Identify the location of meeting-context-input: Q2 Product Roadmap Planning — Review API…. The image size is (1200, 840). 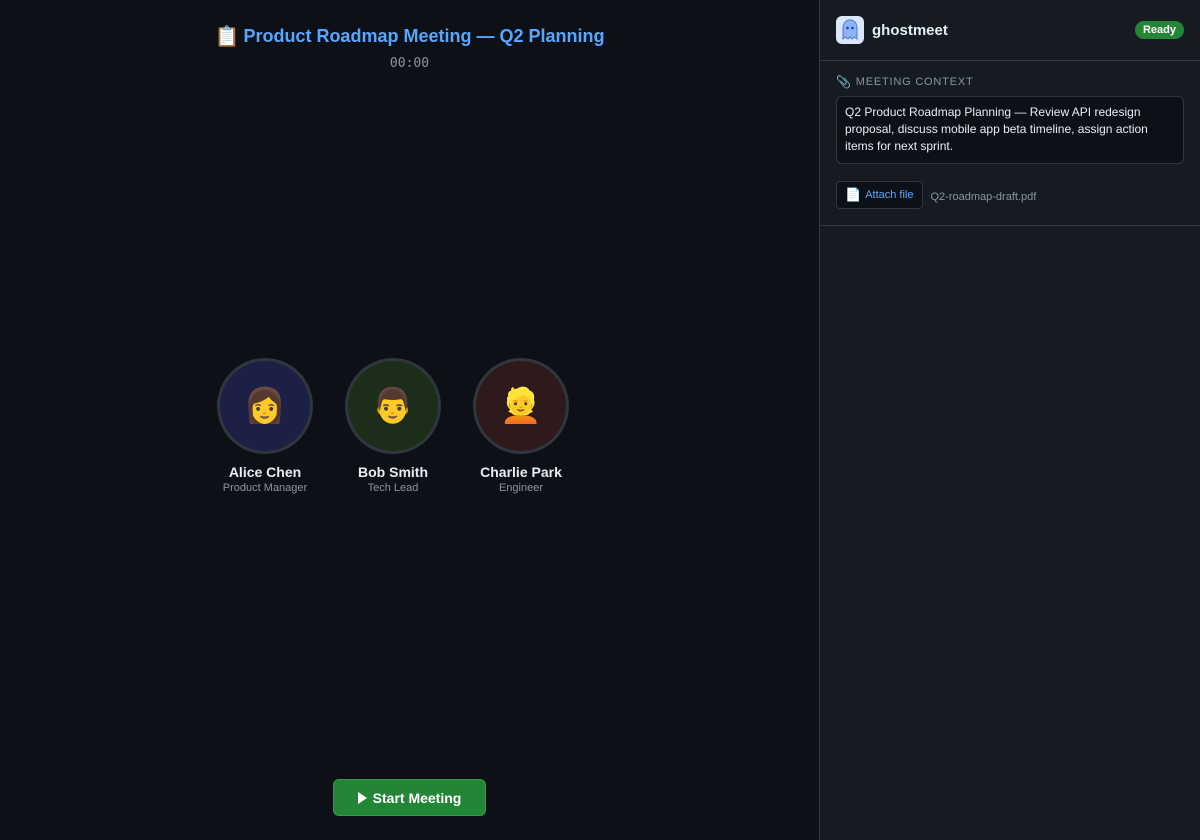
(1010, 130).